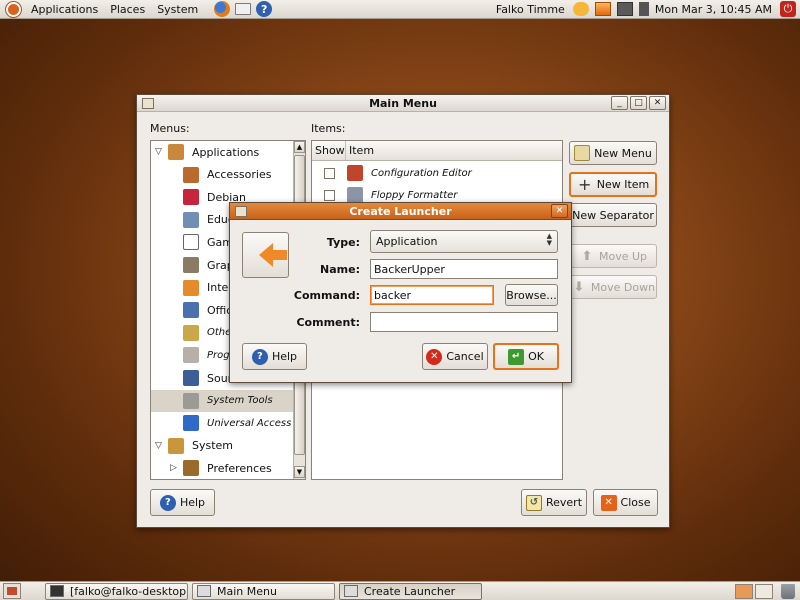  Describe the element at coordinates (559, 211) in the screenshot. I see `close-dialog-button: ✕` at that location.